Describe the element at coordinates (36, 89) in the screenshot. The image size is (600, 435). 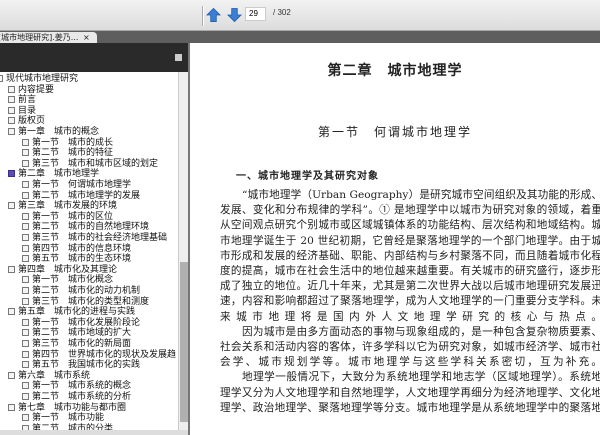
I see `outline-item-label: 内容提要` at that location.